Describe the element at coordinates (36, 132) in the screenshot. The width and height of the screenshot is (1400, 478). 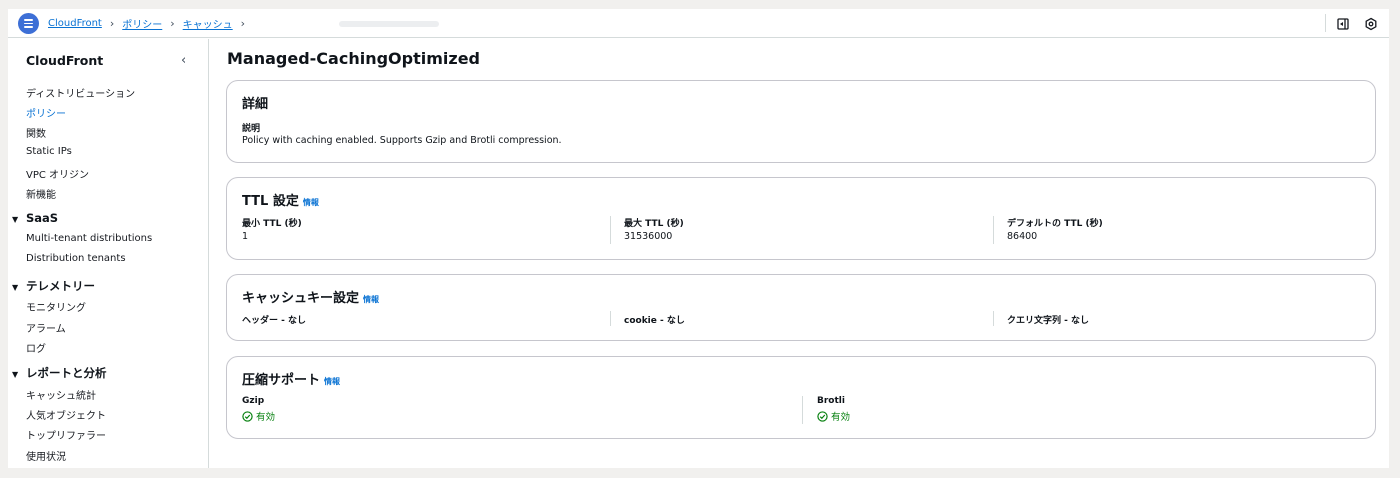
I see `sidebar-item-functions: 関数` at that location.